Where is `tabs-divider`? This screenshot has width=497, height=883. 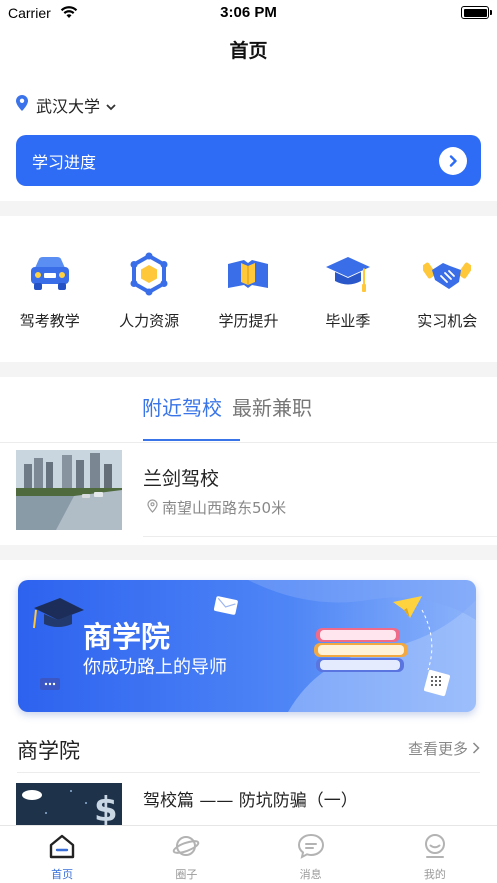
tabs-divider is located at coordinates (248, 442).